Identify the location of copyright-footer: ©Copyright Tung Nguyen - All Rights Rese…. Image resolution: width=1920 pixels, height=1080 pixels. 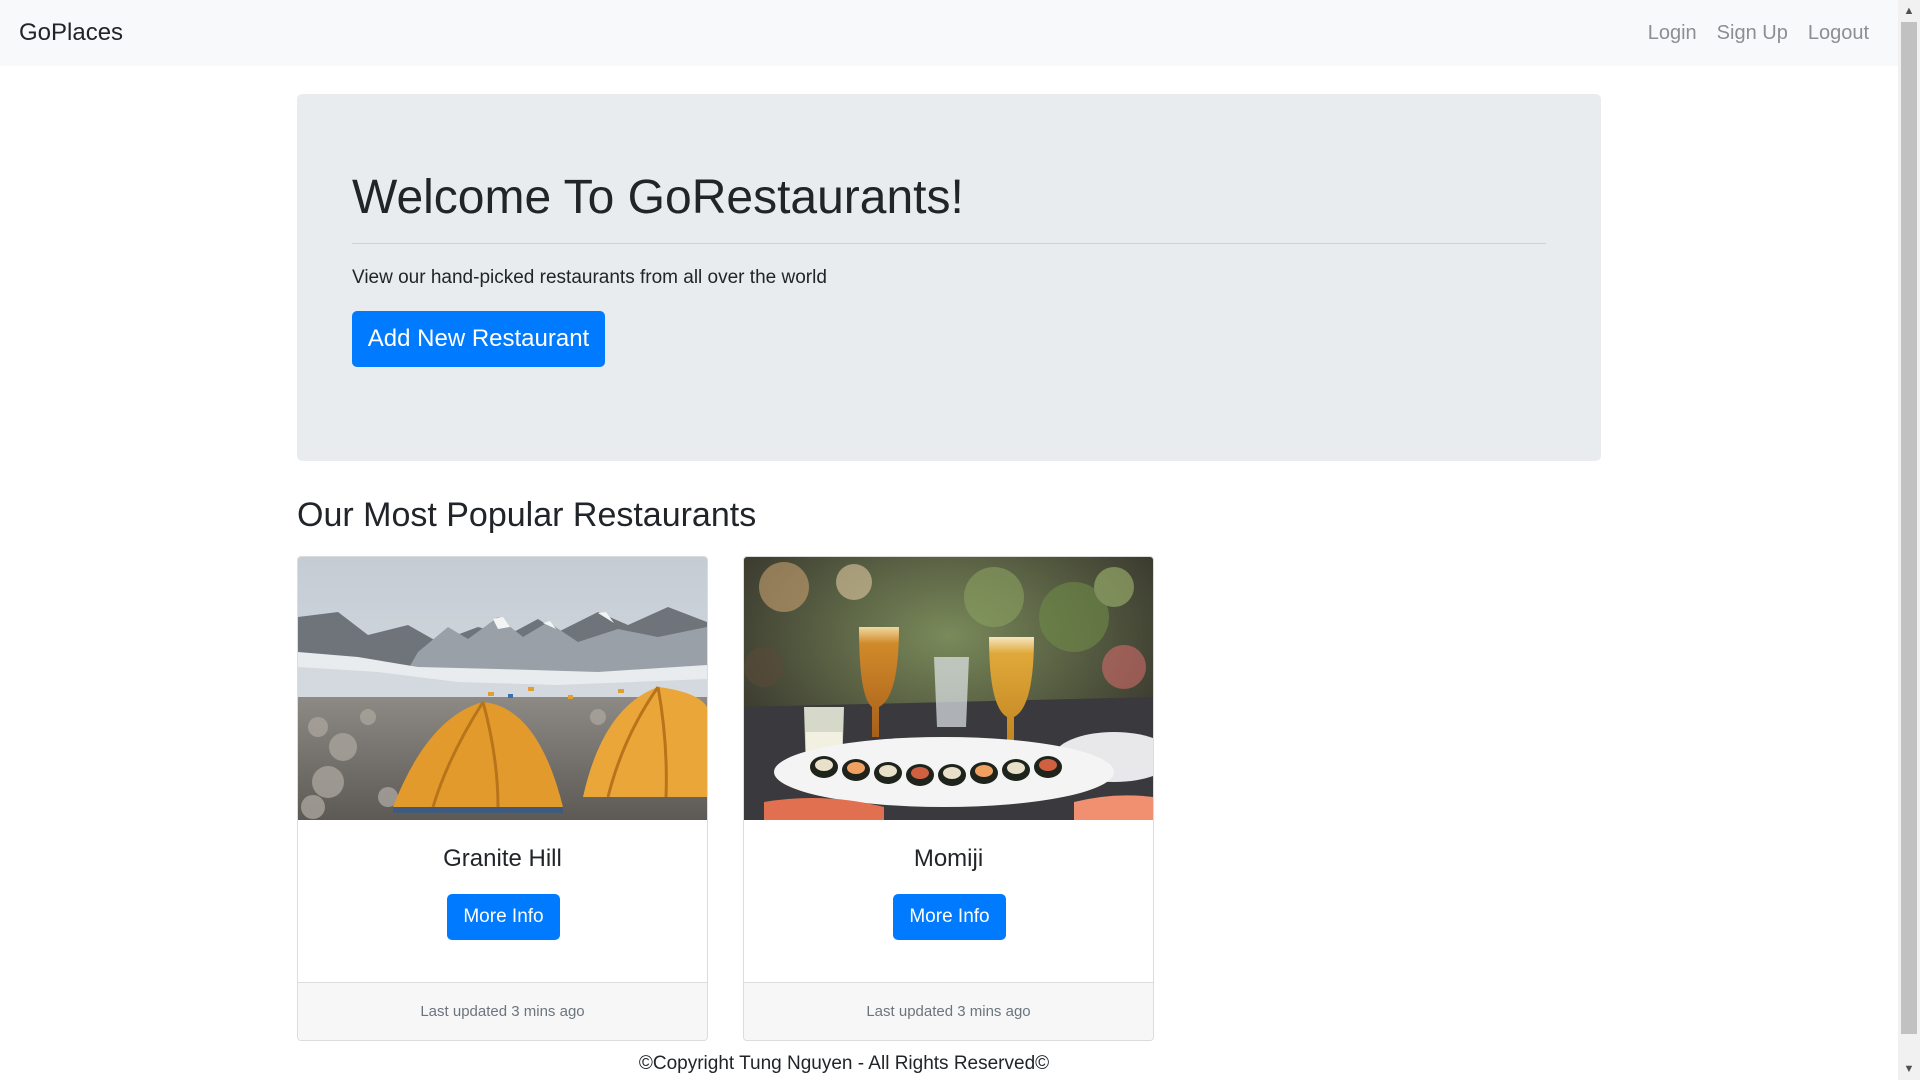
(844, 1063).